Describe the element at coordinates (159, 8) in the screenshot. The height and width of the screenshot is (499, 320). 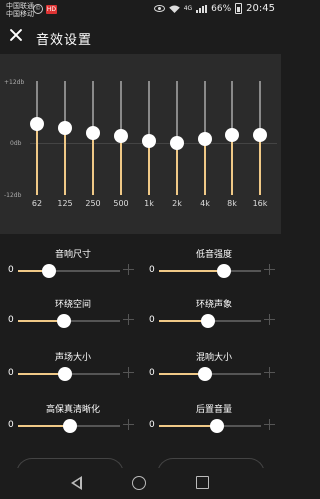
I see `eye-comfort-icon` at that location.